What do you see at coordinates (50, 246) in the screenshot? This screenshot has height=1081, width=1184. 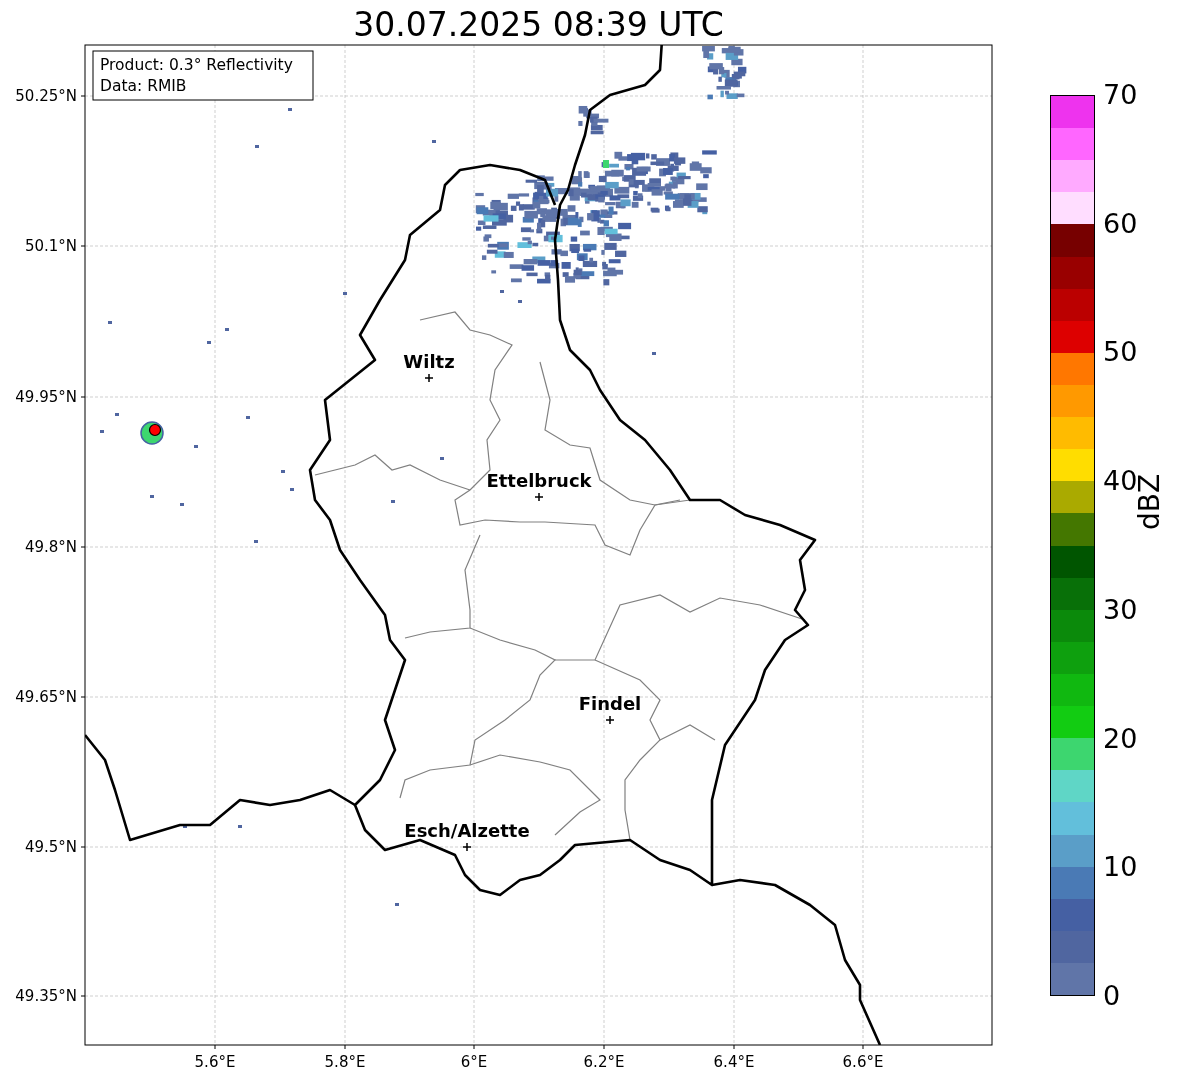 I see `latitude-label: 50.1°N` at bounding box center [50, 246].